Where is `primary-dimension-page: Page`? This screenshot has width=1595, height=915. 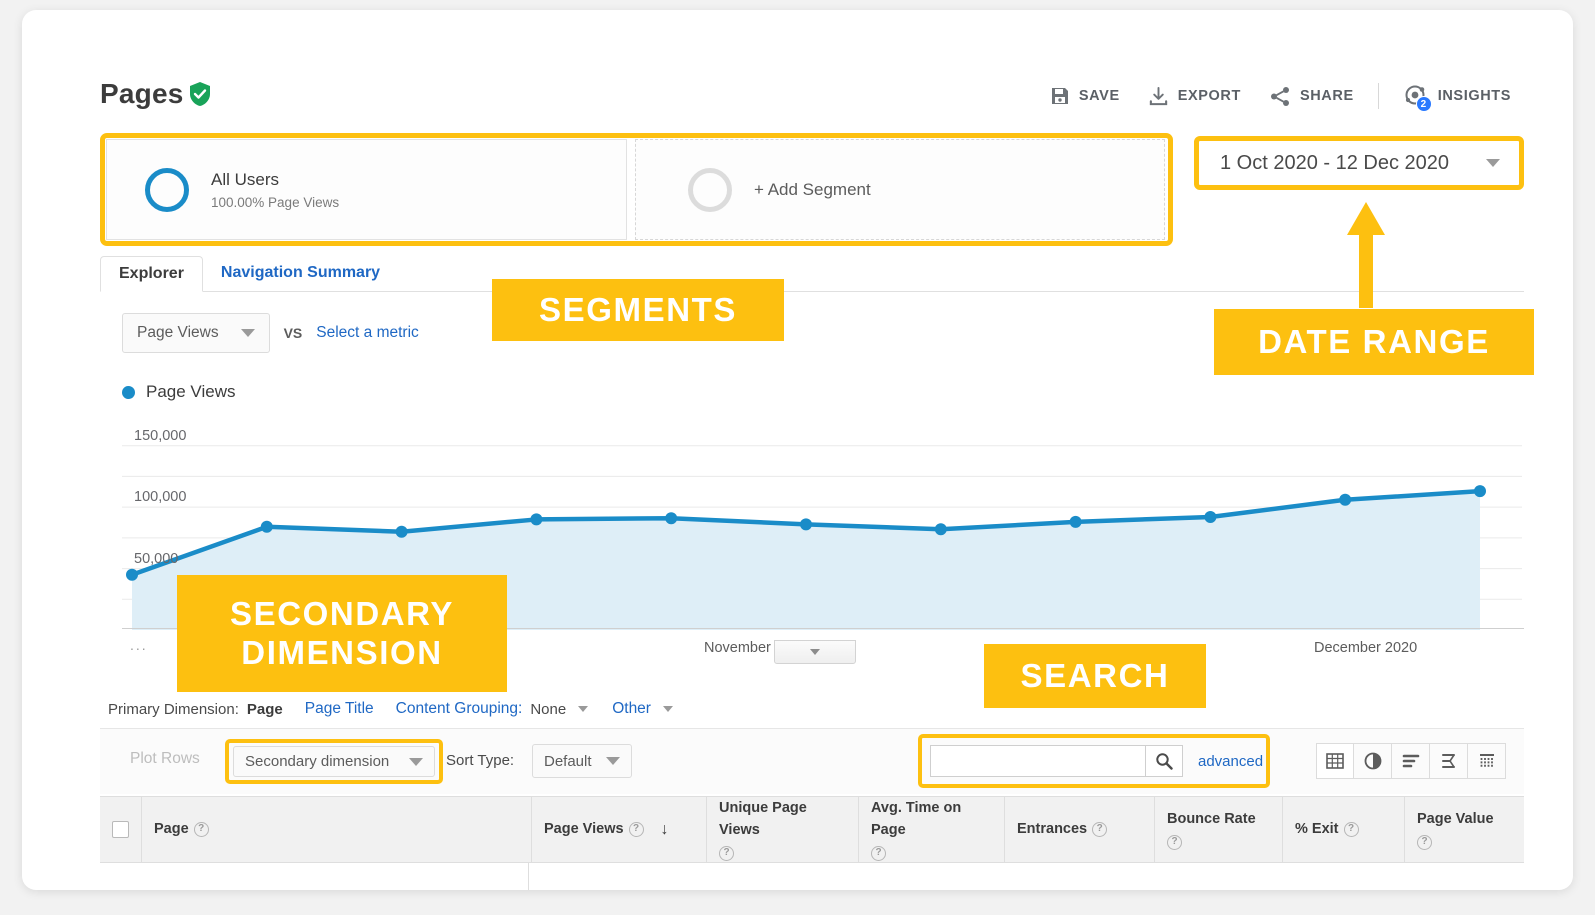 primary-dimension-page: Page is located at coordinates (265, 709).